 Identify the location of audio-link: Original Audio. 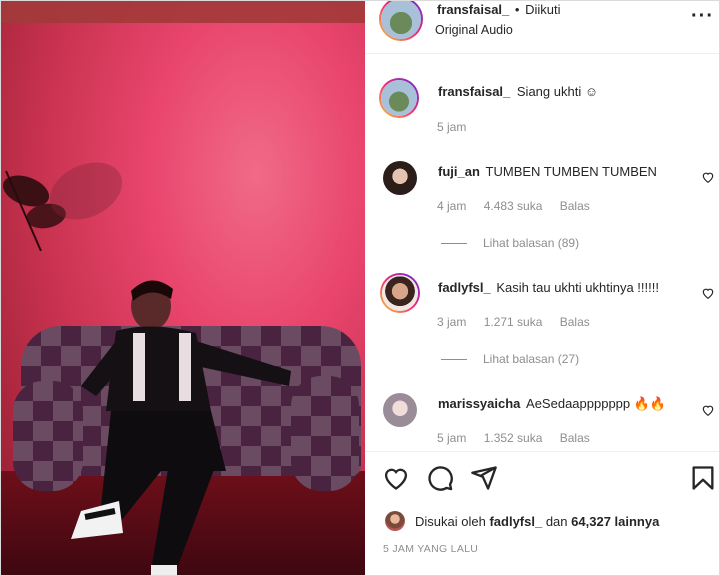
(474, 30).